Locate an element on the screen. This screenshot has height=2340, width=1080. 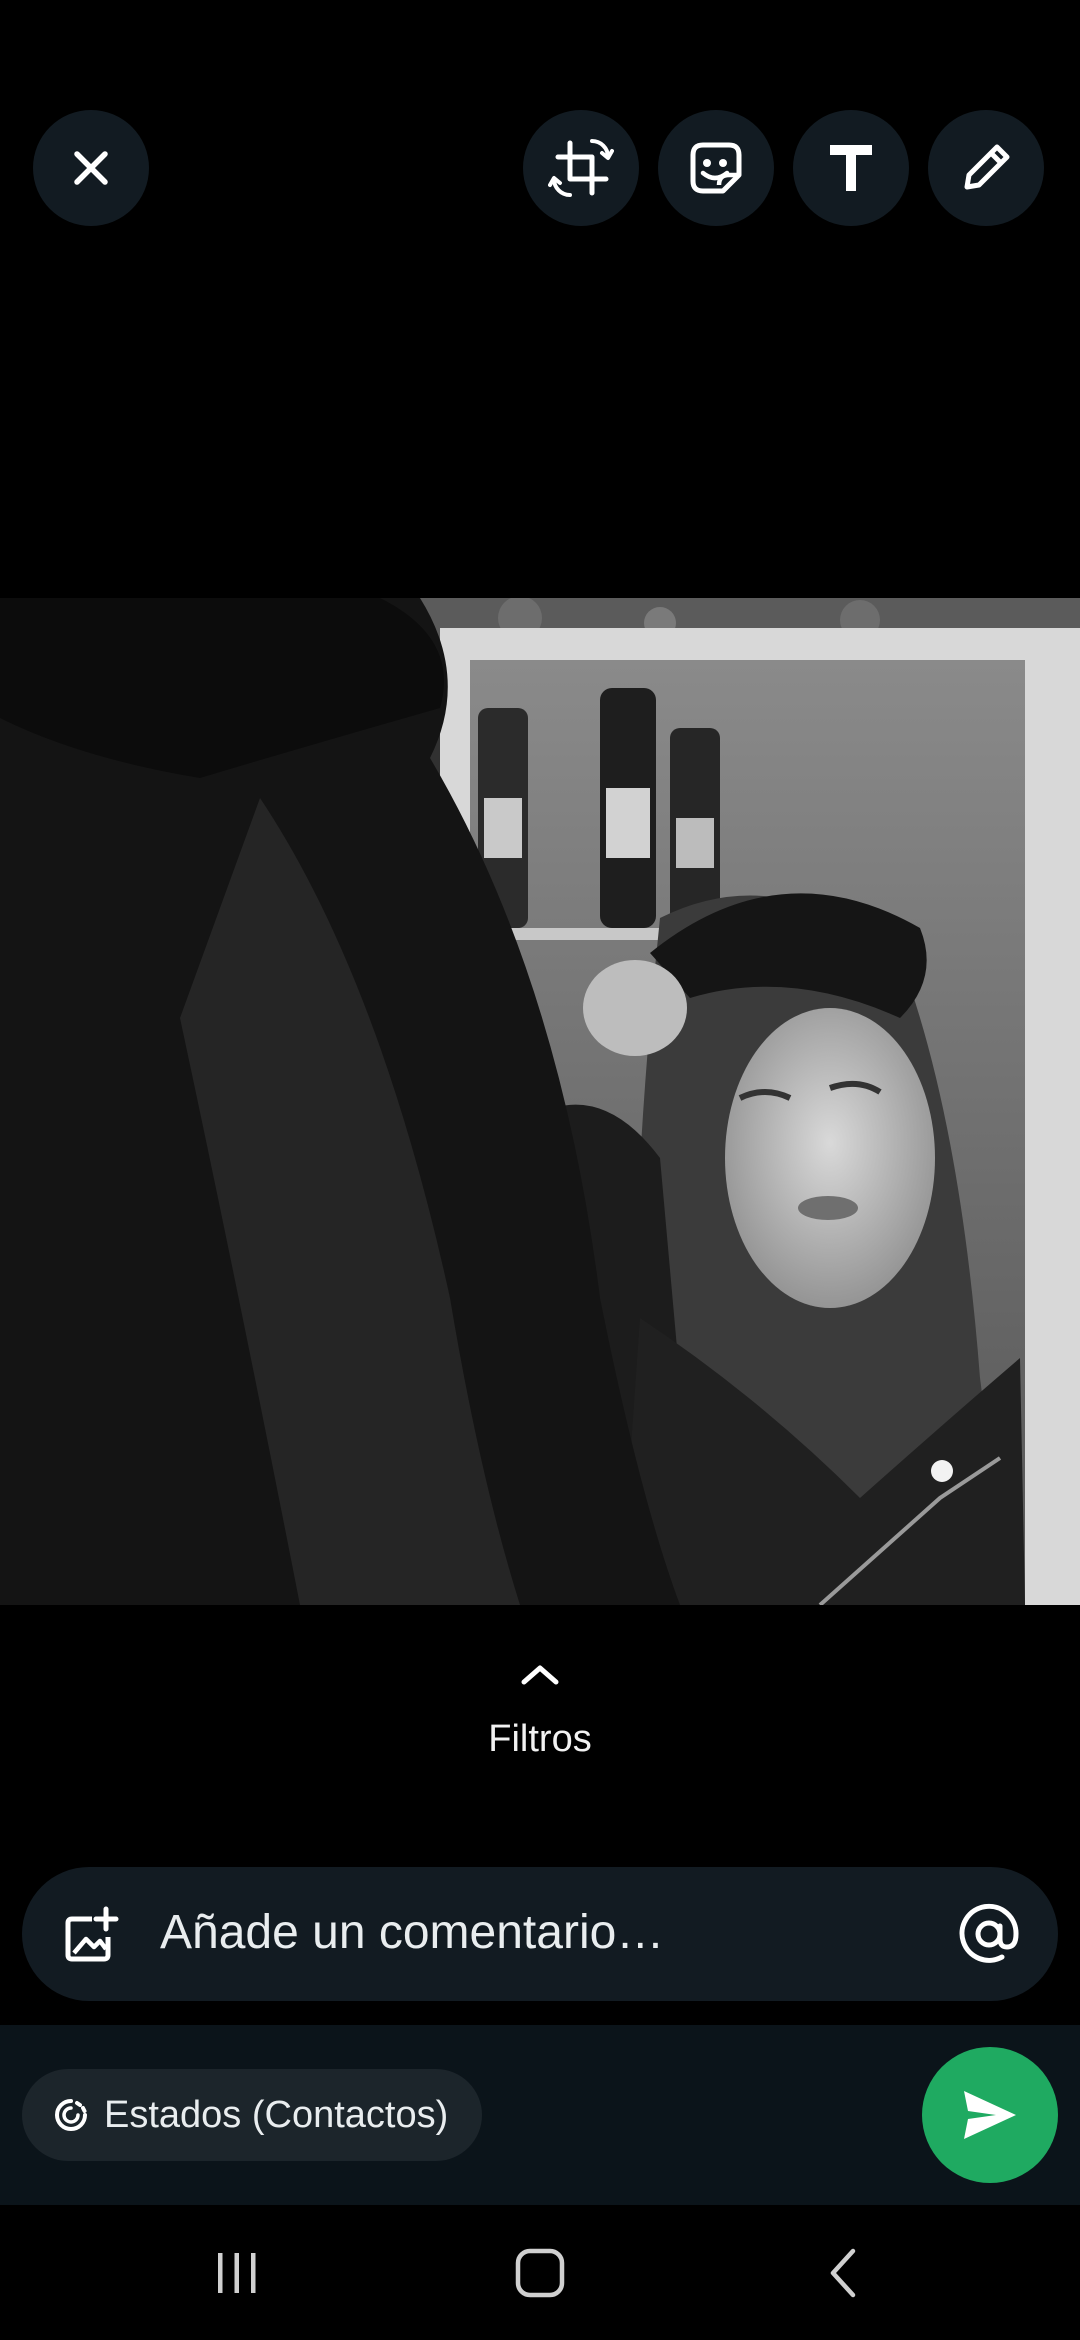
system-nav-bar is located at coordinates (540, 2272).